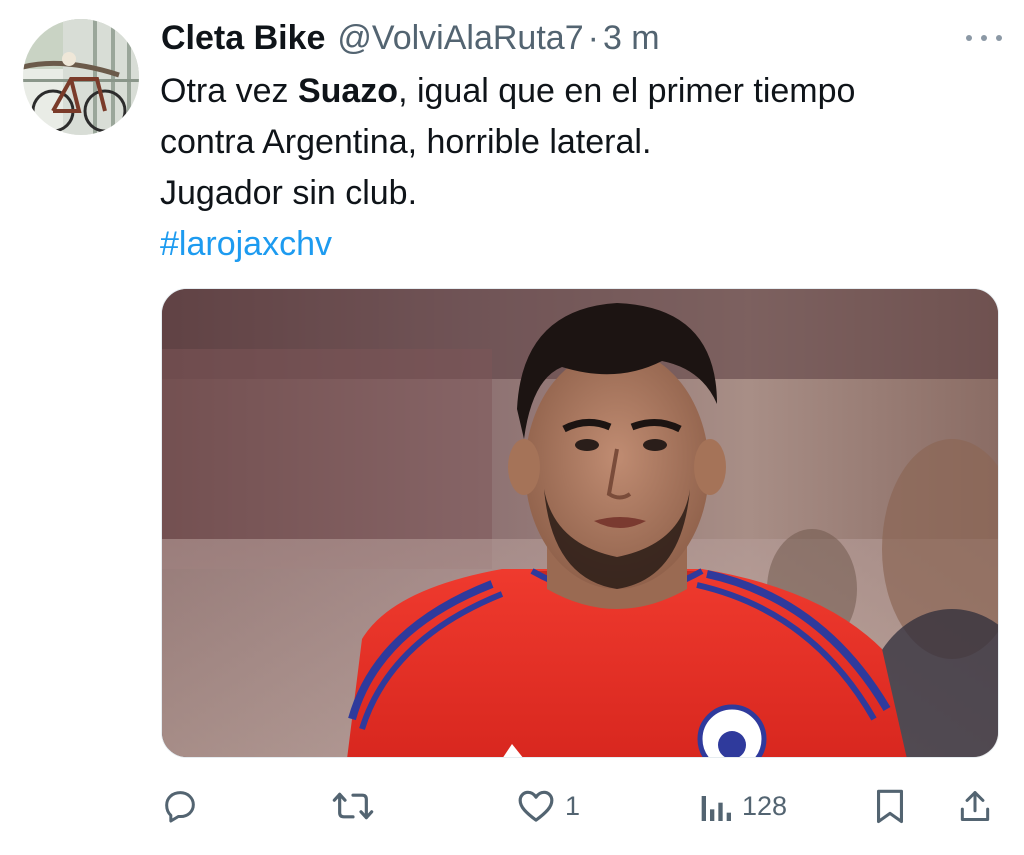  Describe the element at coordinates (536, 806) in the screenshot. I see `heart-icon` at that location.